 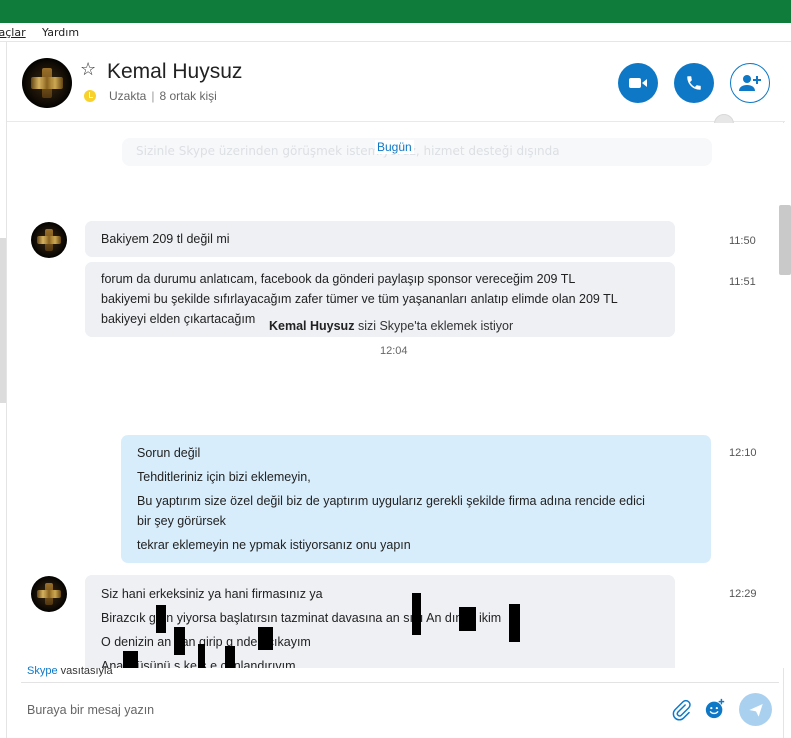 I want to click on network-label: Skype vasıtasıyla, so click(x=70, y=671).